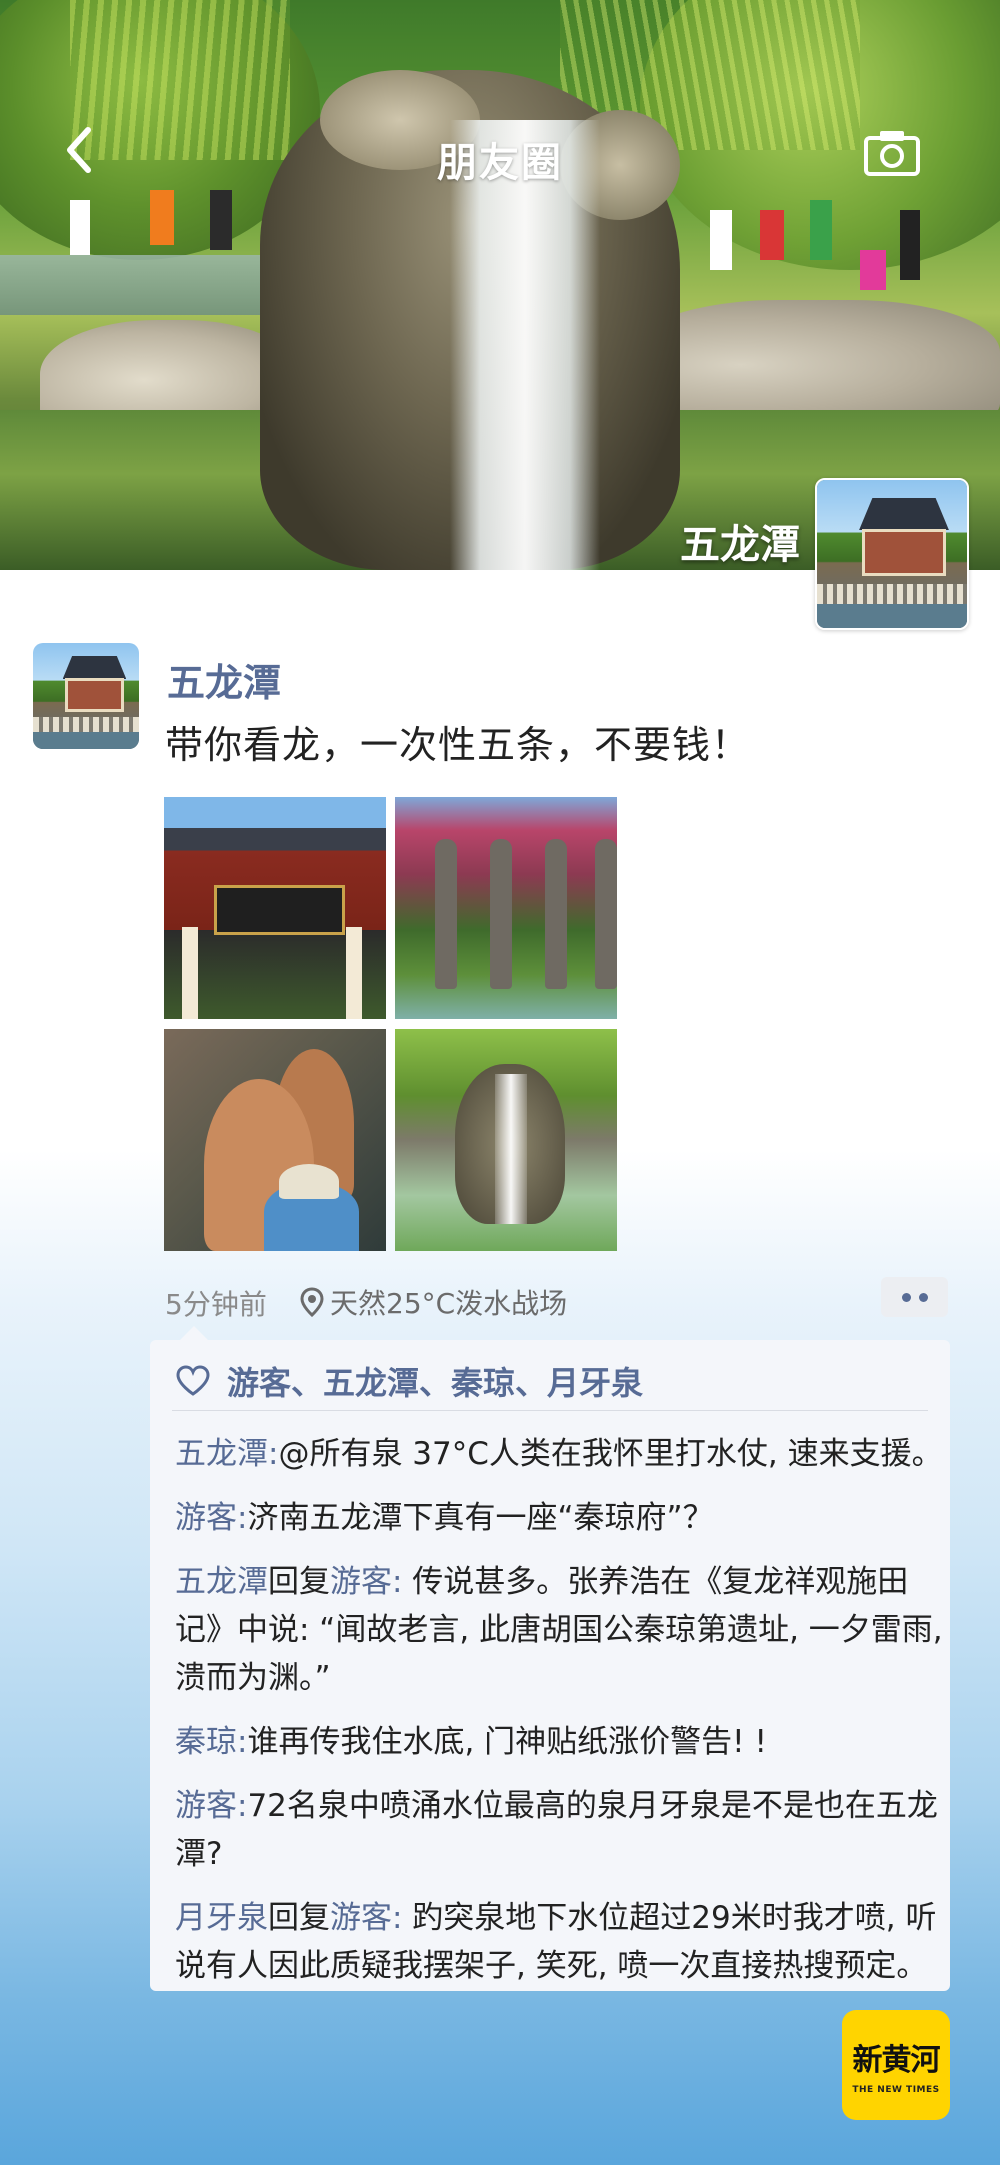  What do you see at coordinates (224, 679) in the screenshot?
I see `post-author-name: 五龙潭` at bounding box center [224, 679].